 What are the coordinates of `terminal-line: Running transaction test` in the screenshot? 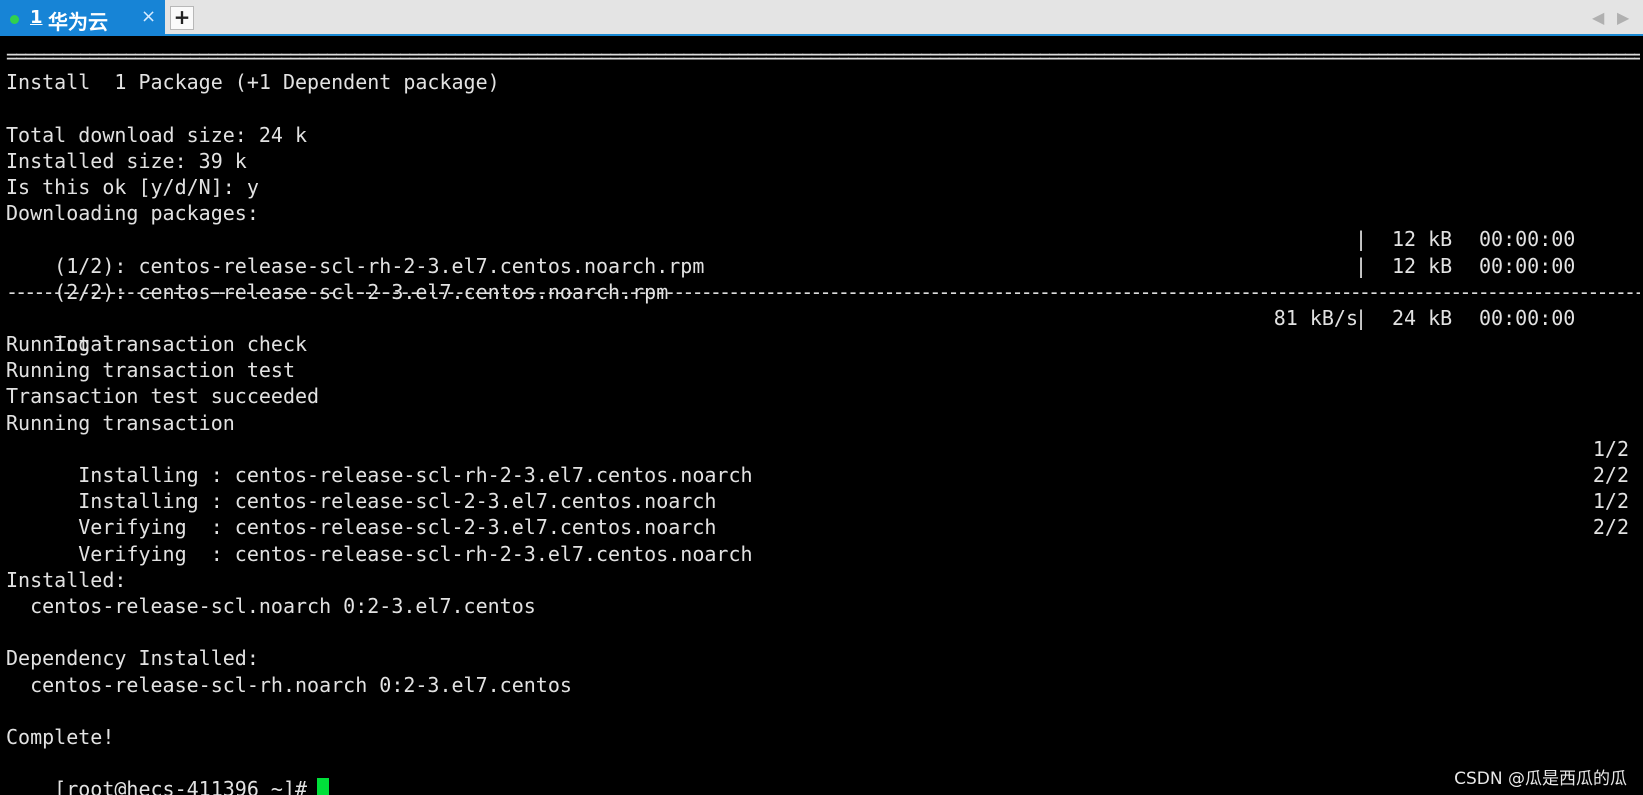 It's located at (150, 370).